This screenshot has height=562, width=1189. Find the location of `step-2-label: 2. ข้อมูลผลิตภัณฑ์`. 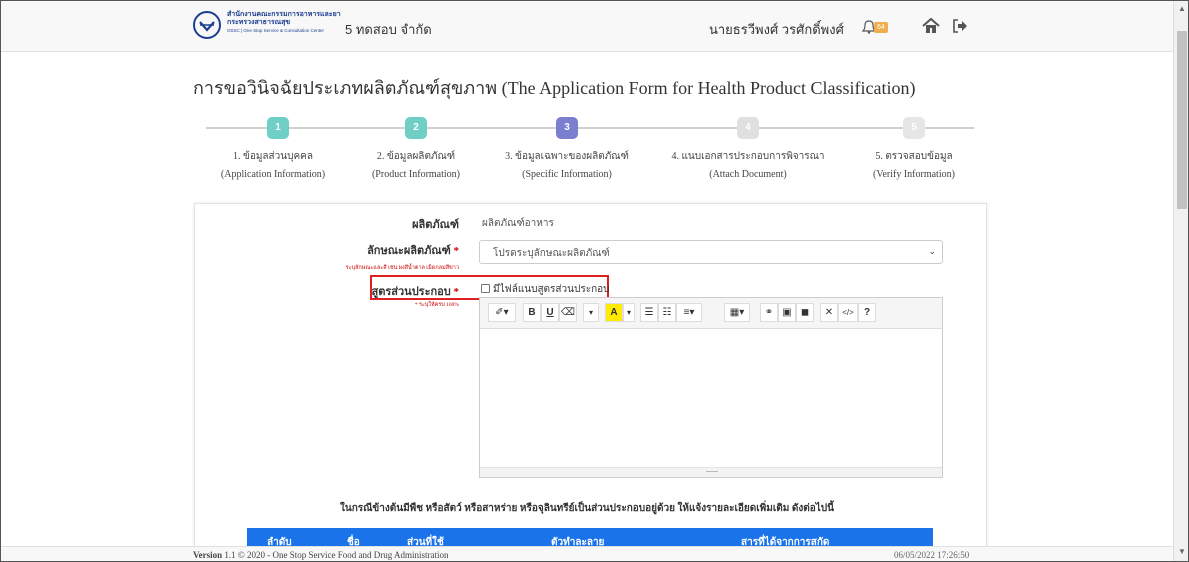

step-2-label: 2. ข้อมูลผลิตภัณฑ์ is located at coordinates (416, 156).